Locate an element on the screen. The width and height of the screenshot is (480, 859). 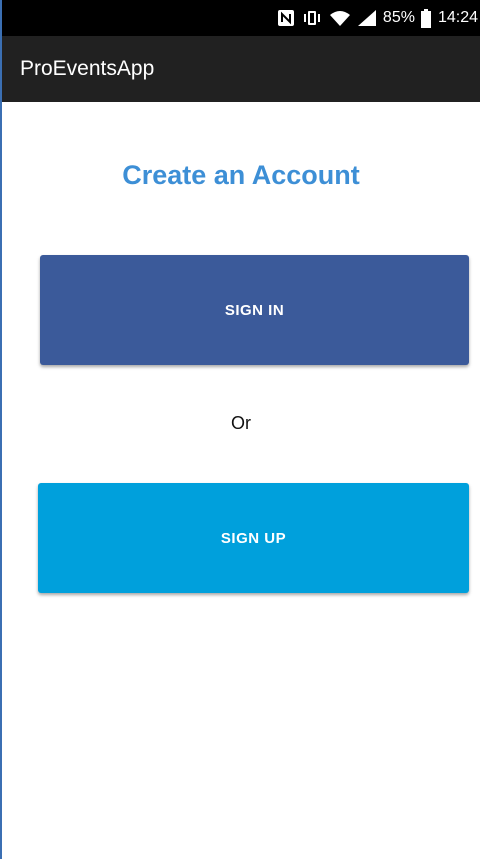
or-separator: Or is located at coordinates (241, 423).